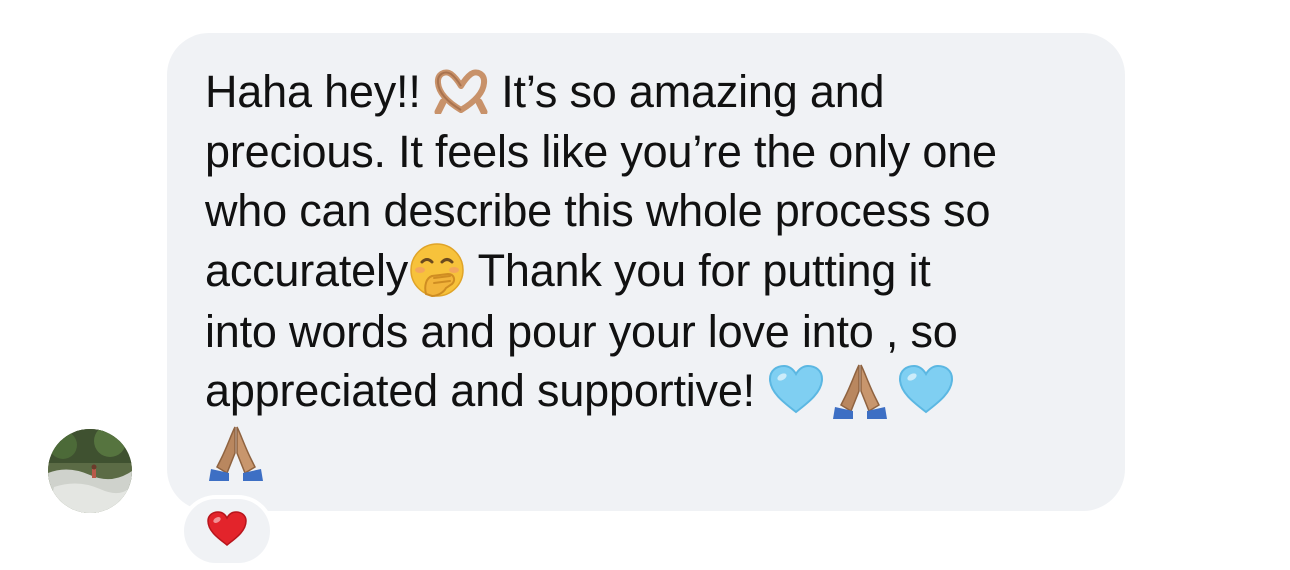  Describe the element at coordinates (461, 91) in the screenshot. I see `heart-hands-icon` at that location.